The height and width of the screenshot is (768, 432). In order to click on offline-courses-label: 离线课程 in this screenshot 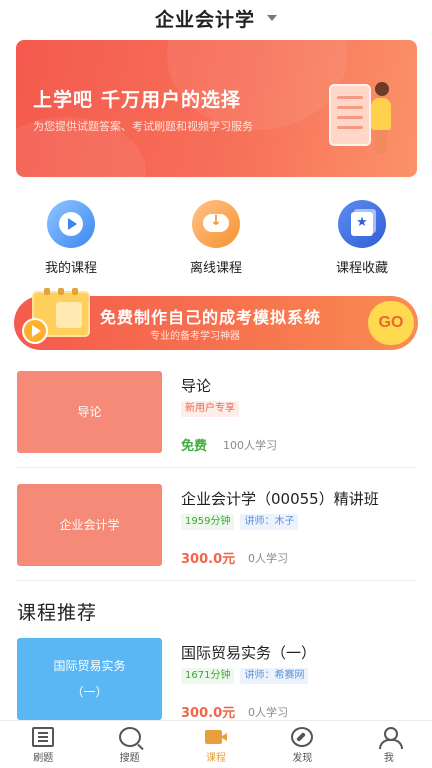, I will do `click(215, 268)`.